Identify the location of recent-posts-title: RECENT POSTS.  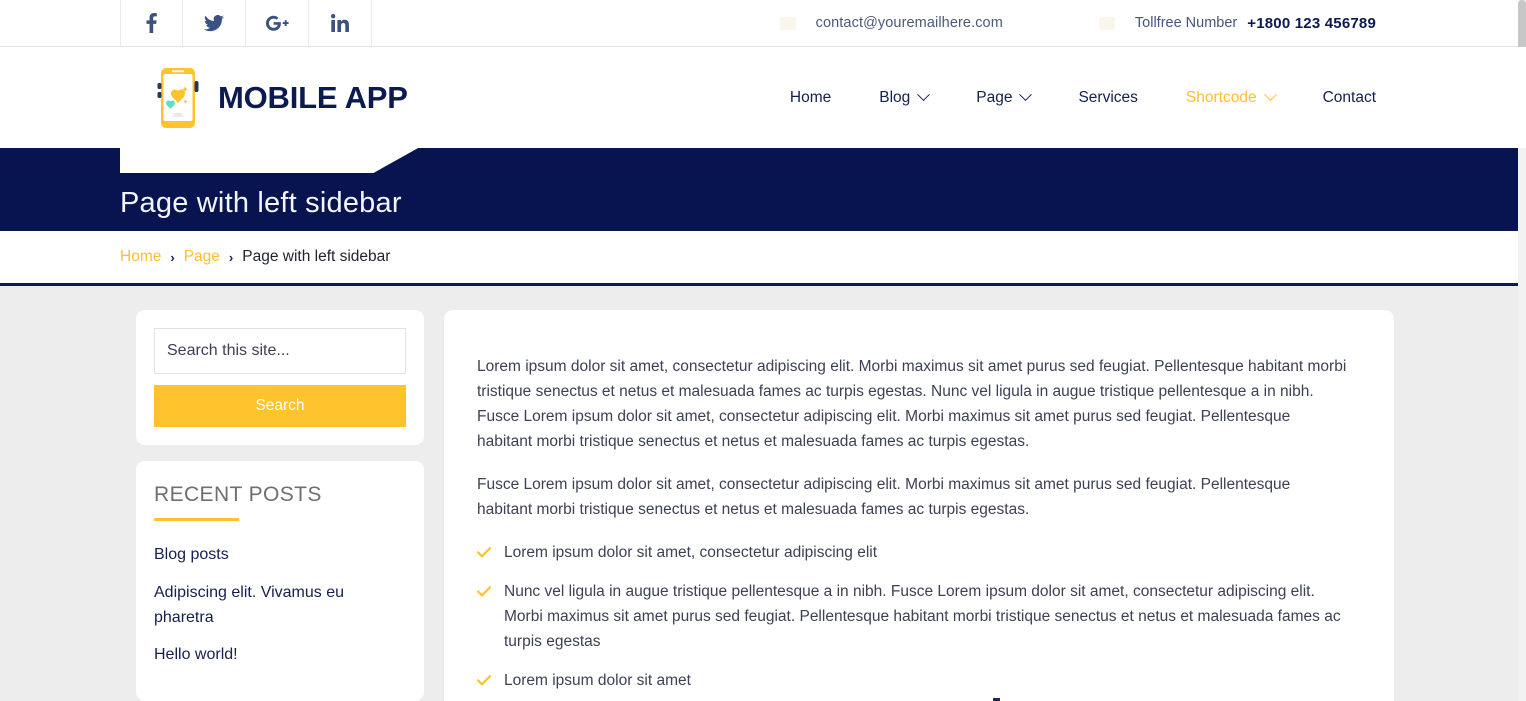
(238, 494).